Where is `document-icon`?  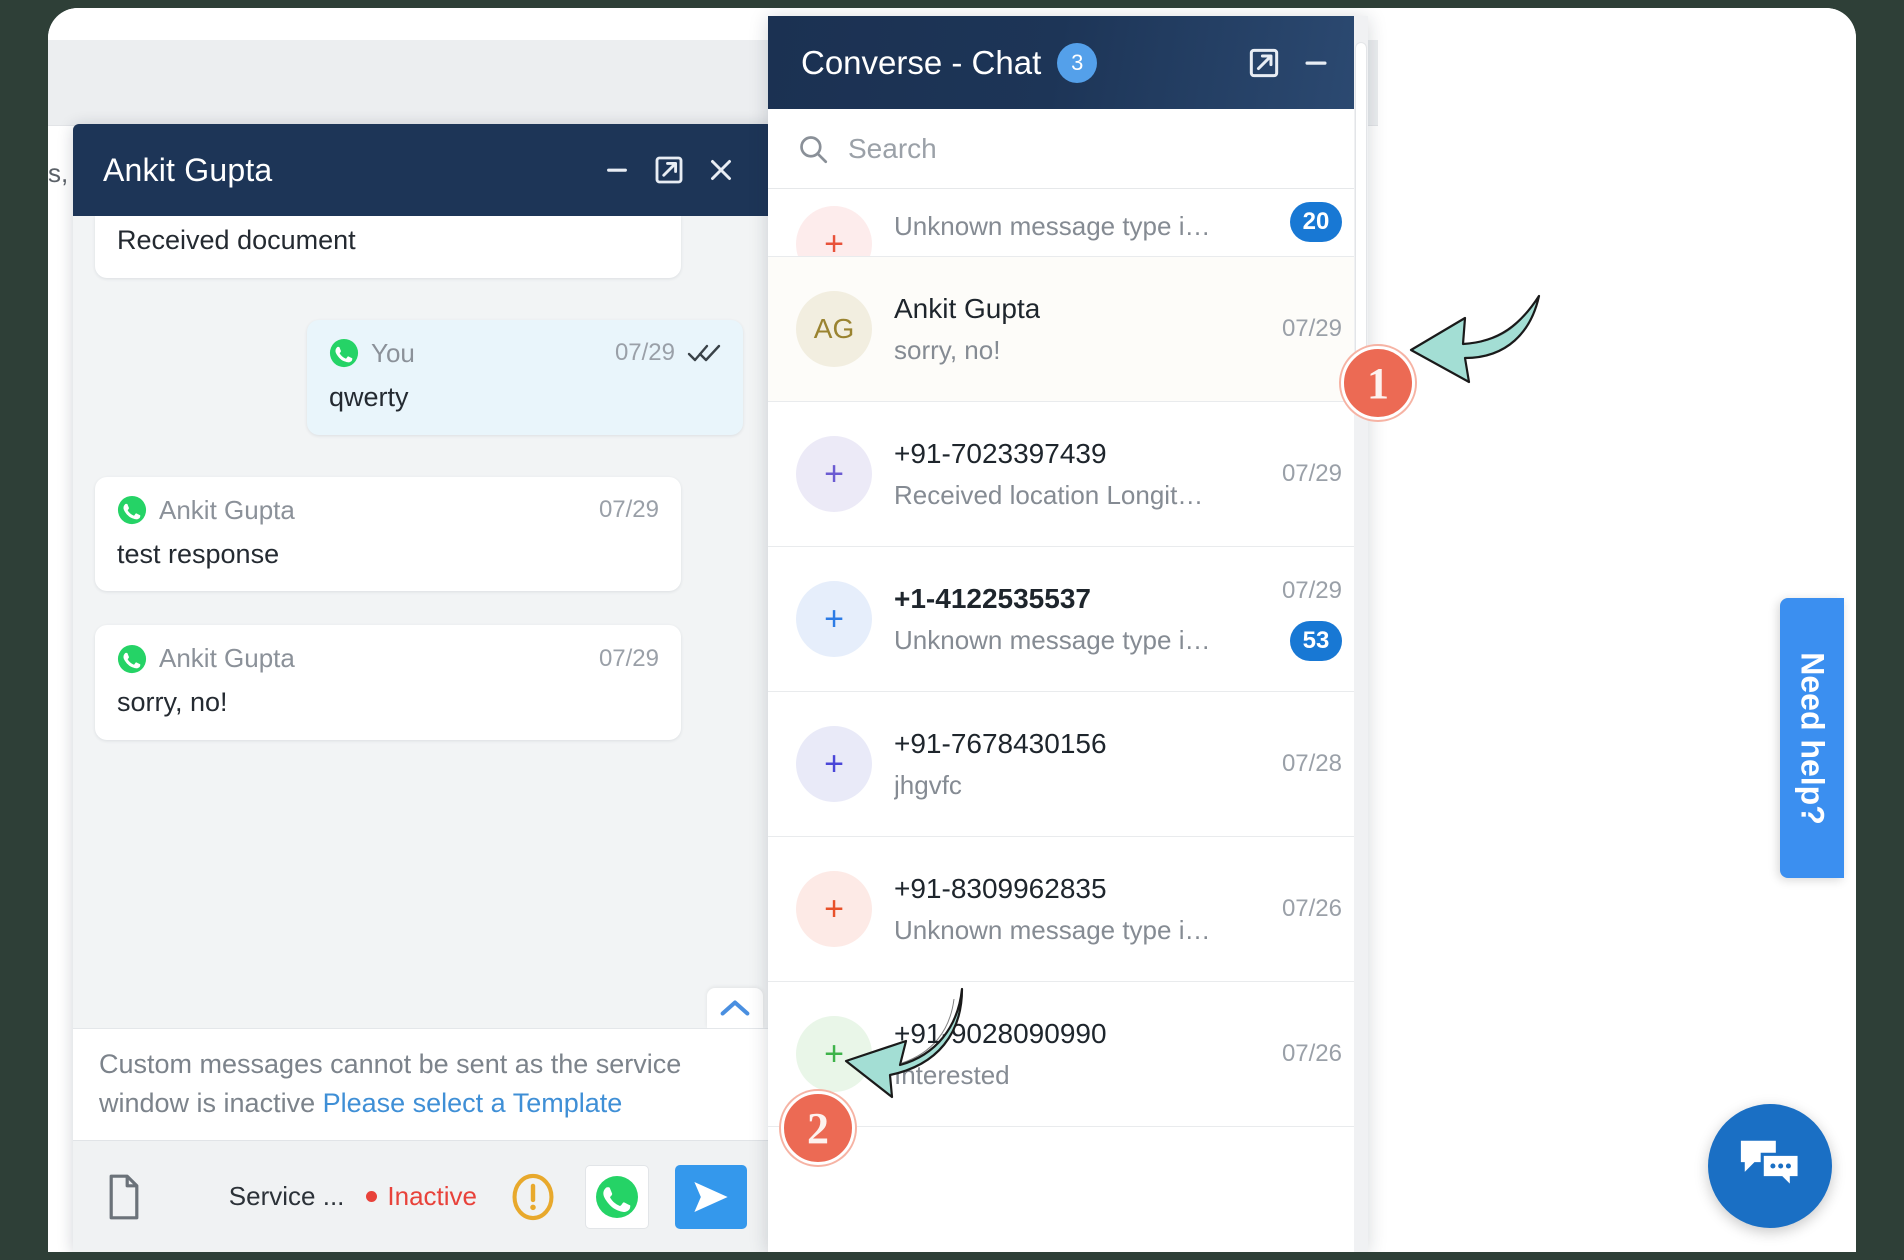 document-icon is located at coordinates (124, 1196).